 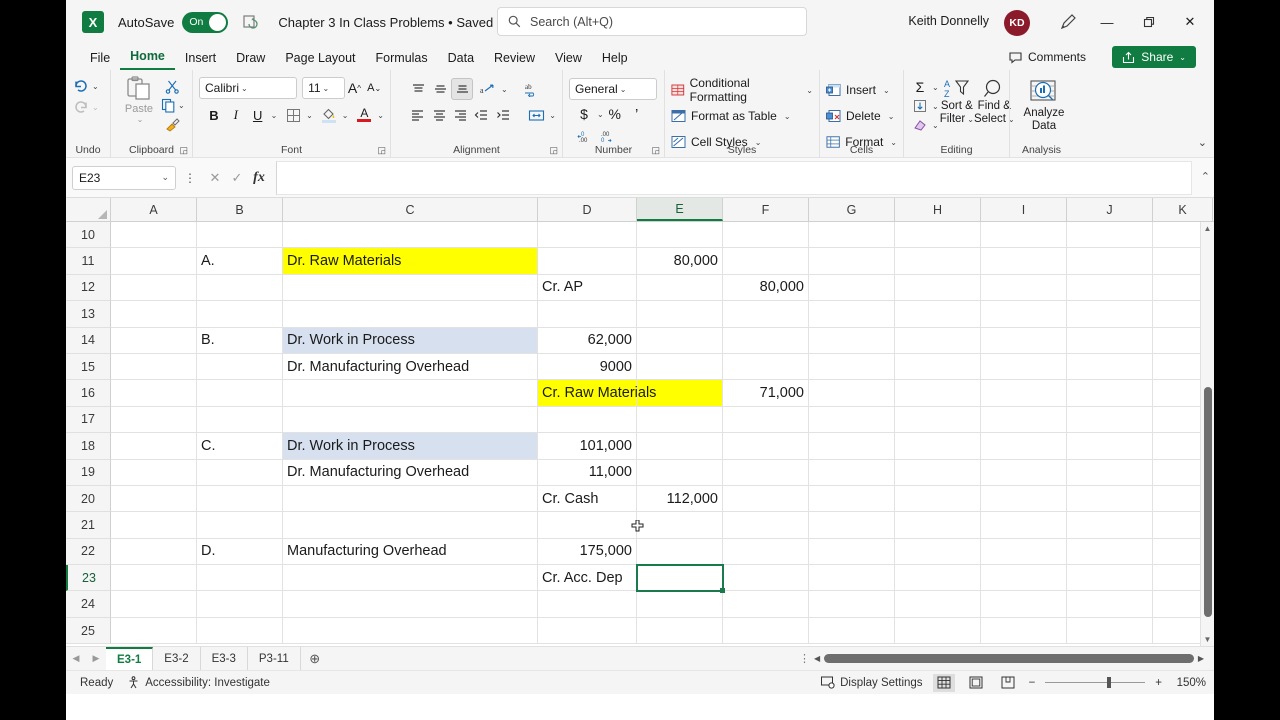 I want to click on display-settings-button: Display Settings, so click(x=872, y=682).